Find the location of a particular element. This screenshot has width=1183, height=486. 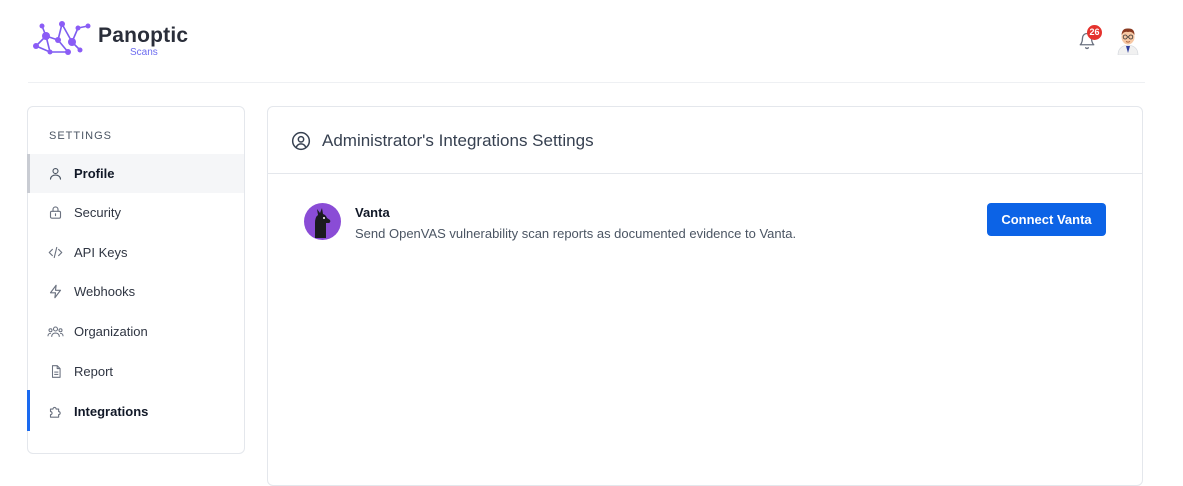

sidebar-item-profile: Profile is located at coordinates (135, 173).